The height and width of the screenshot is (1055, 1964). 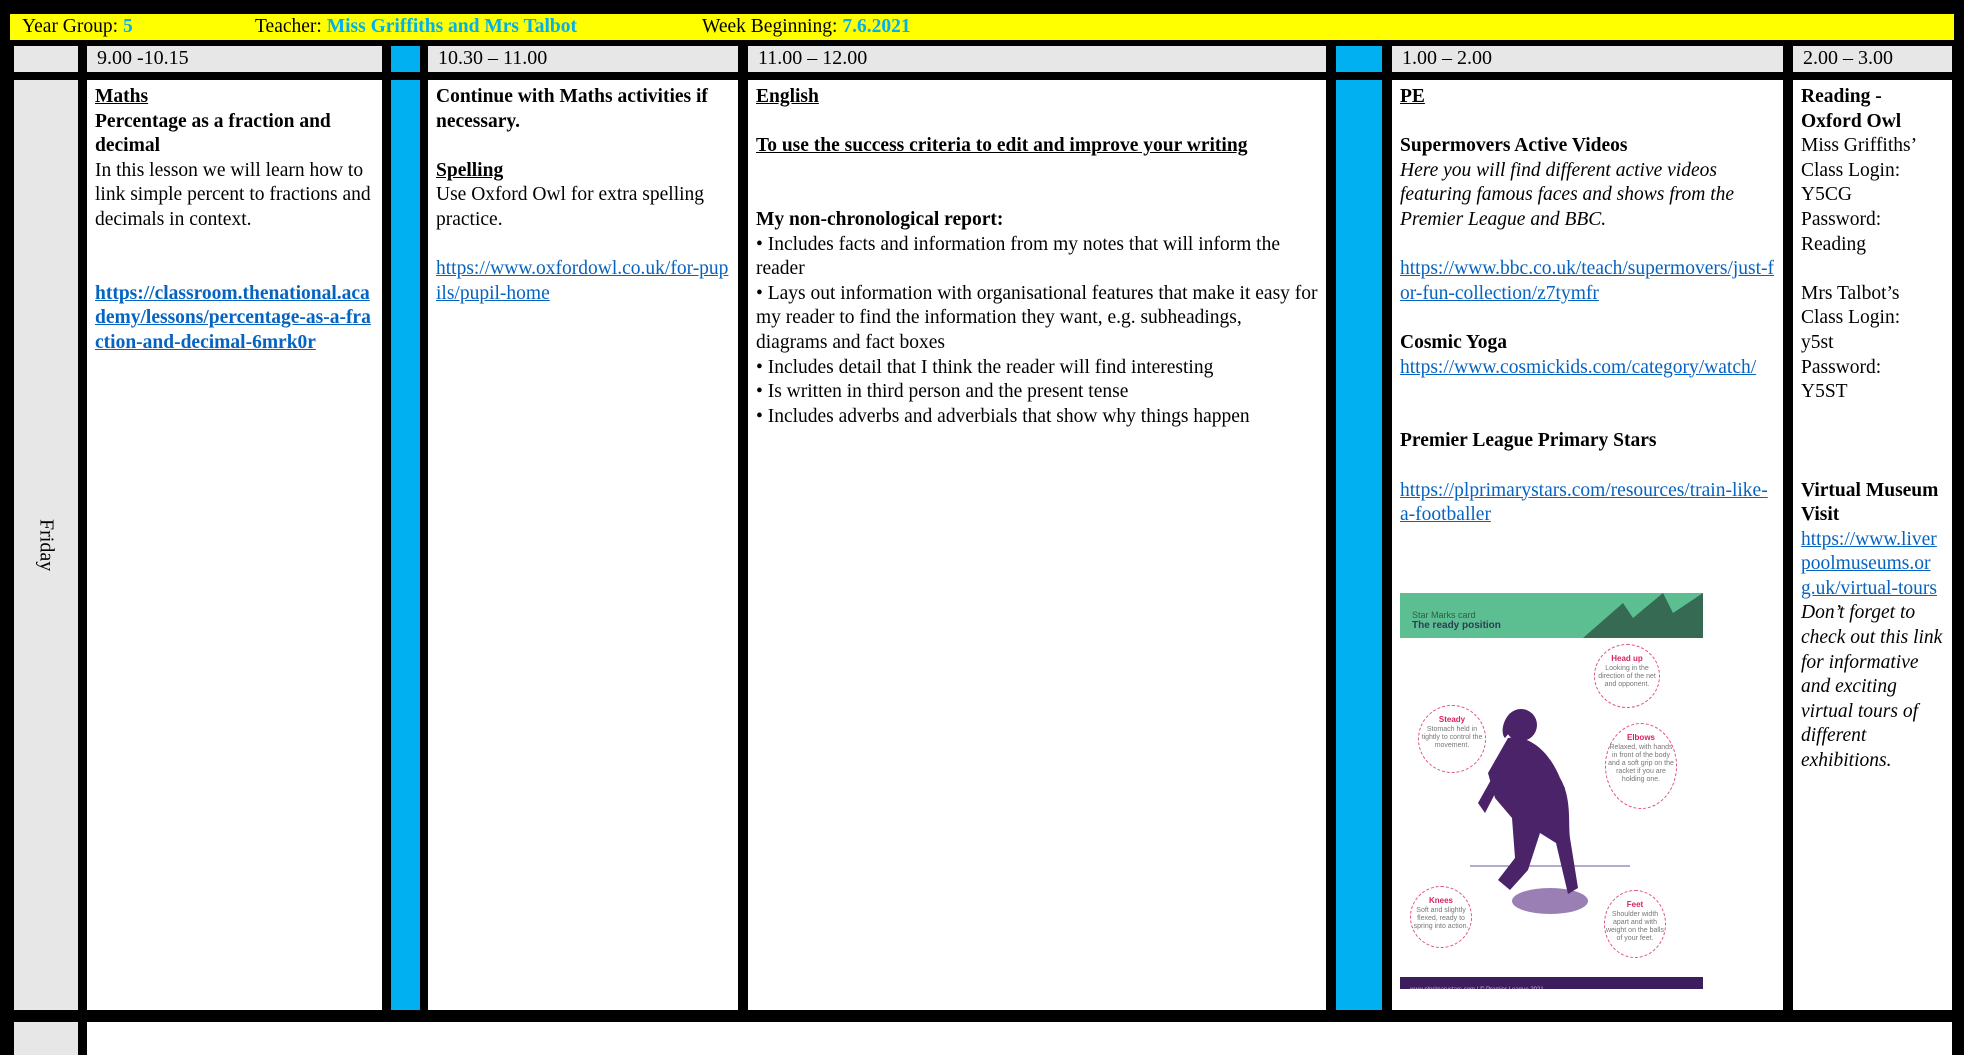 What do you see at coordinates (213, 133) in the screenshot?
I see `maths-subtitle: Percentage as a fraction and decimal` at bounding box center [213, 133].